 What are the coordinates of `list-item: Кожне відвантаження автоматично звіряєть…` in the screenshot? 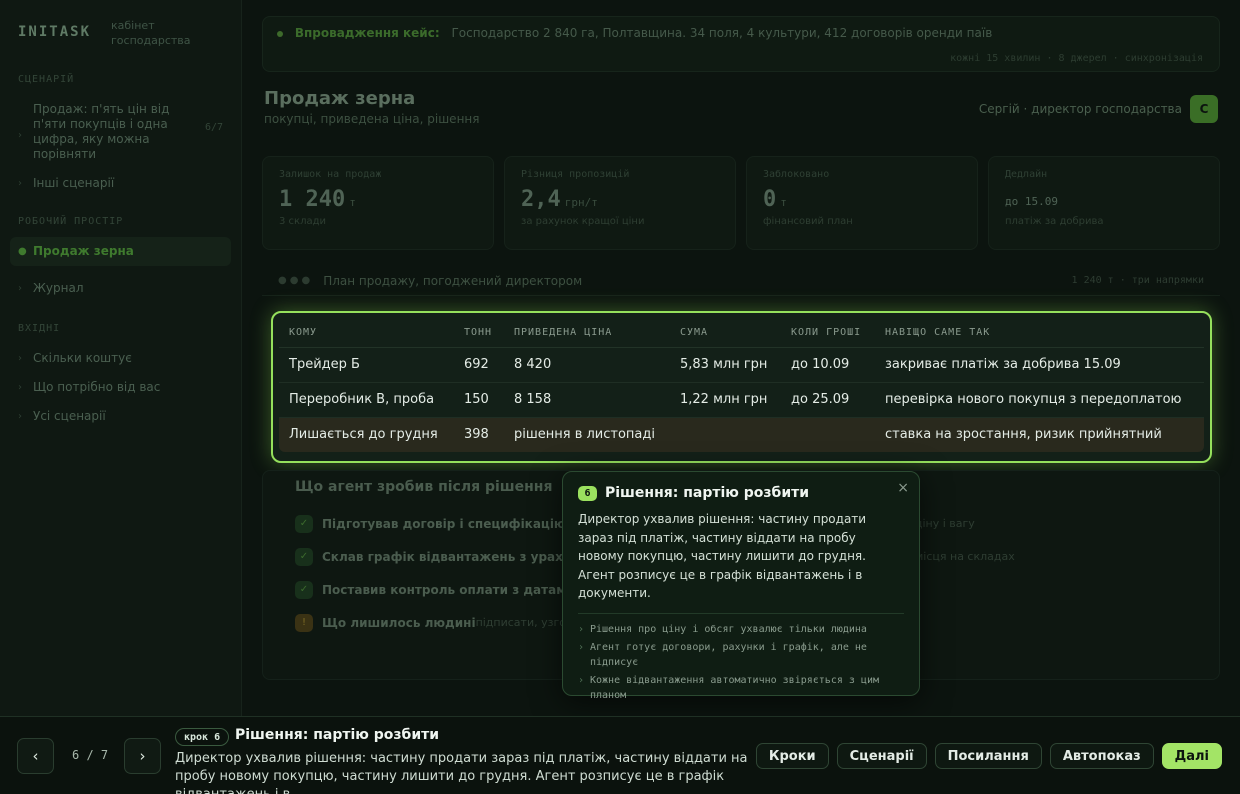 It's located at (741, 688).